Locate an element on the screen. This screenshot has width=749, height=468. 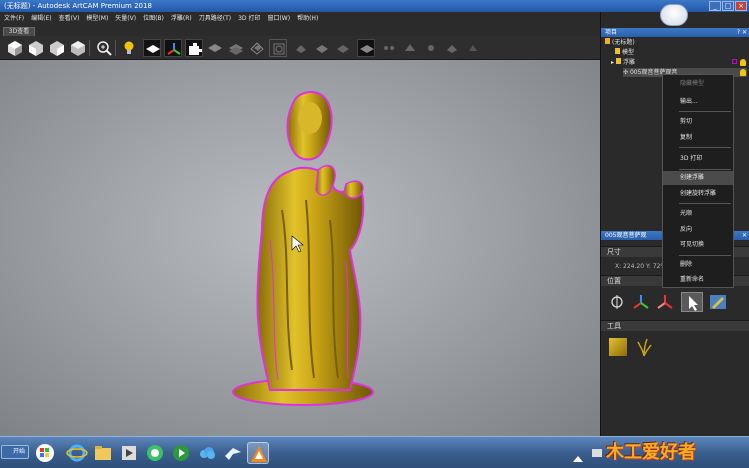
ctx-invert: 反向 is located at coordinates (698, 230).